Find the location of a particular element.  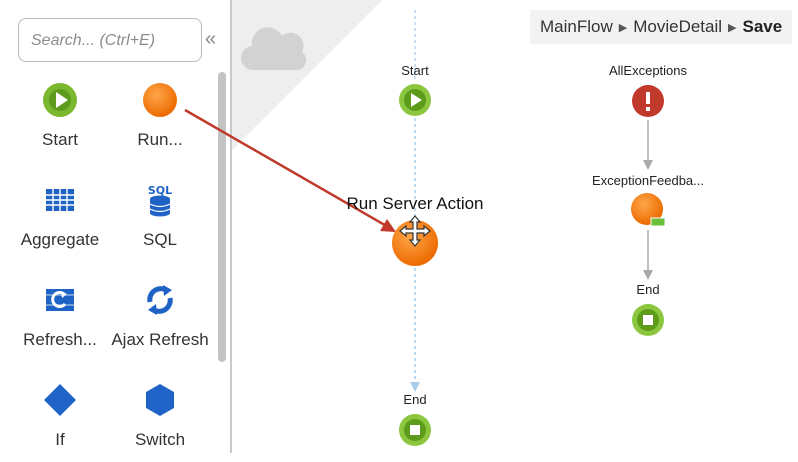

exception-handler-label: AllExceptions is located at coordinates (648, 70).